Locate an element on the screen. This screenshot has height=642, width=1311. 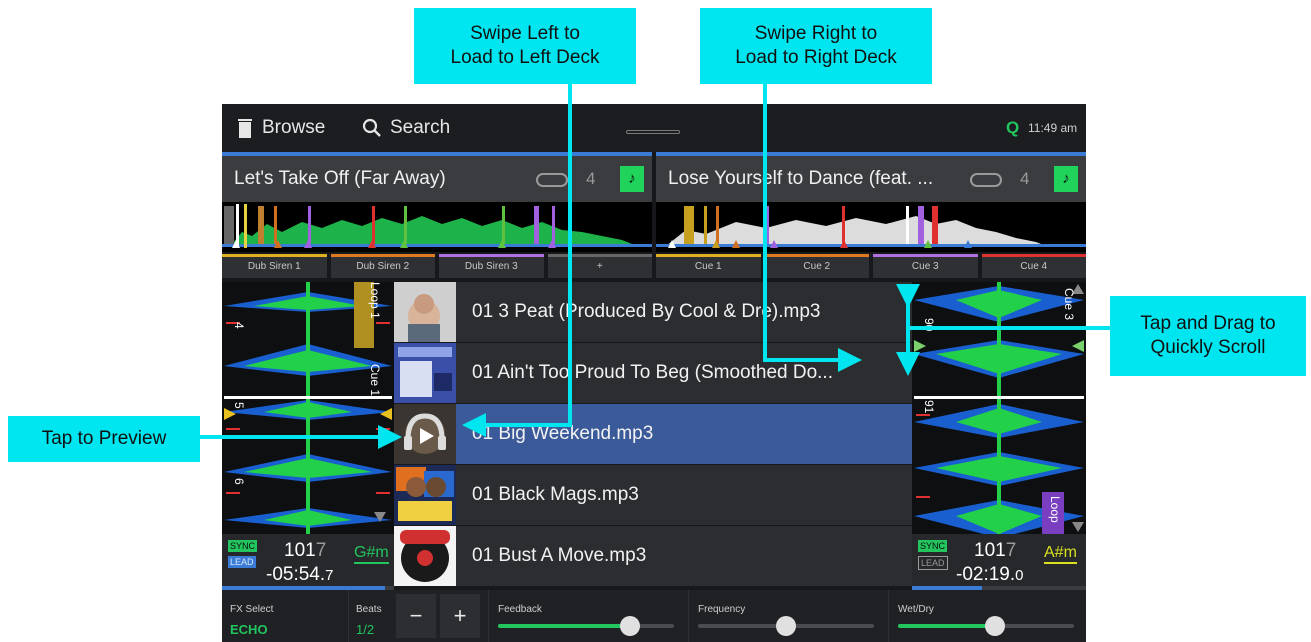
callout-tap-drag: Tap and Drag to Quickly Scroll is located at coordinates (1208, 336).